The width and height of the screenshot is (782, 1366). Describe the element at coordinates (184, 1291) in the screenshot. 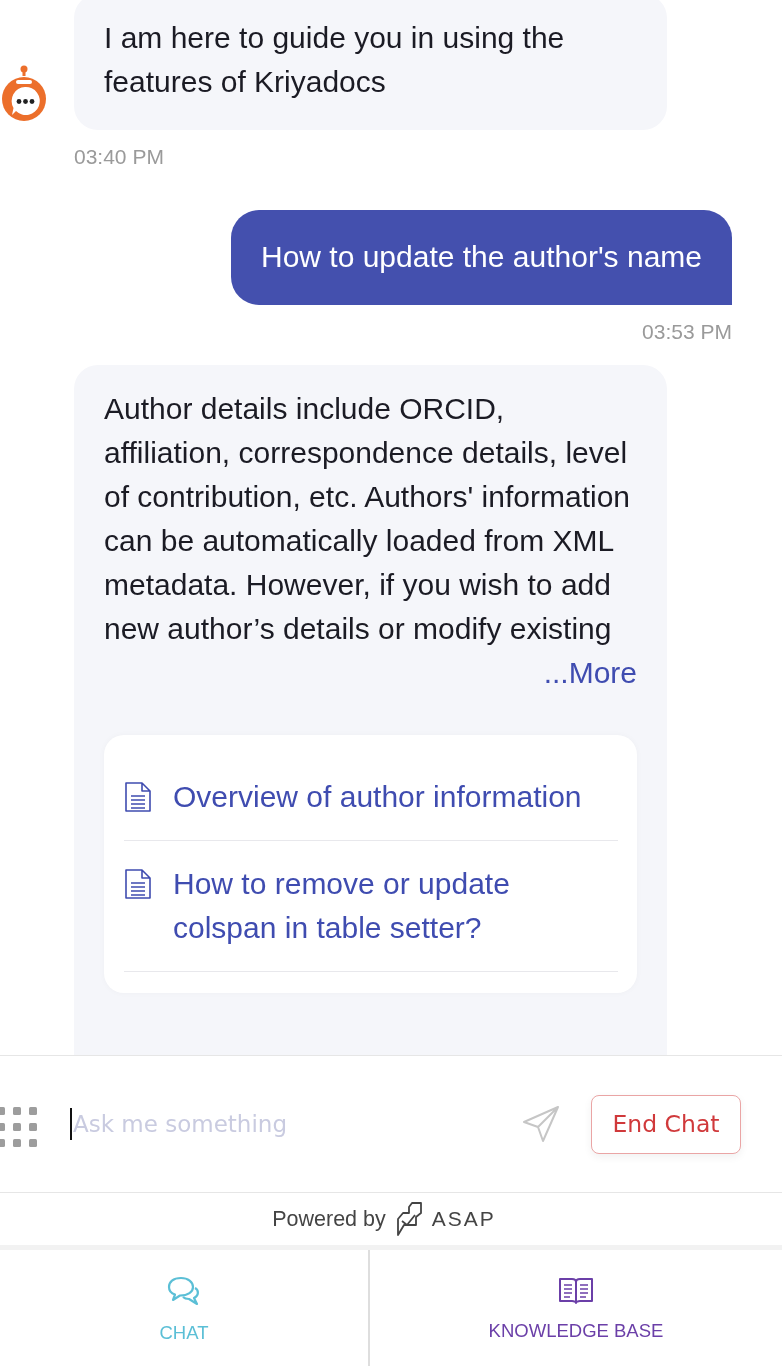

I see `speech-bubbles-icon` at that location.